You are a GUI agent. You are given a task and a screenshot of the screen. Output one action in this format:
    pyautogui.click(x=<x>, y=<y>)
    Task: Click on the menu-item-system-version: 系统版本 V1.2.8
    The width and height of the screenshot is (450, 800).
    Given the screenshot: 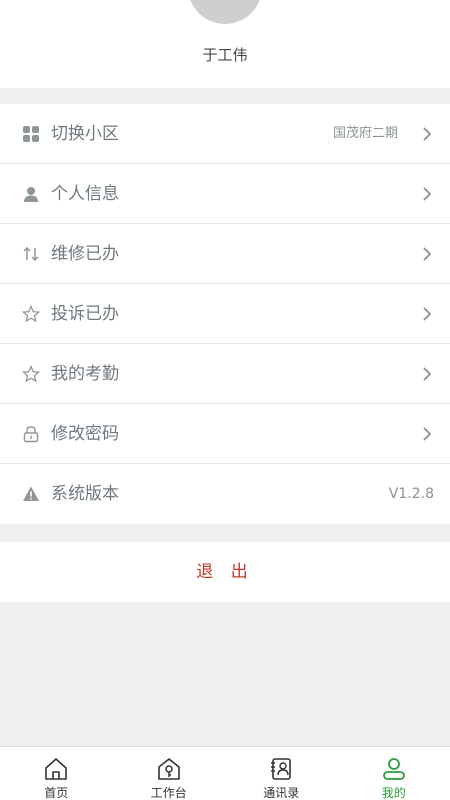 What is the action you would take?
    pyautogui.click(x=225, y=494)
    